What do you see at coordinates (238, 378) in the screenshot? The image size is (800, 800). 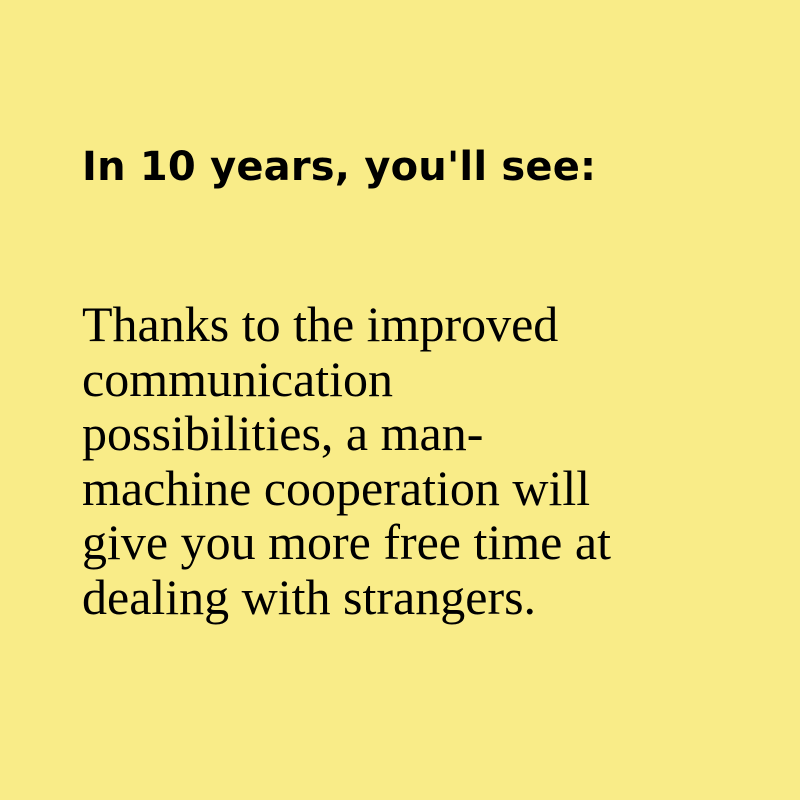 I see `body-line: communication` at bounding box center [238, 378].